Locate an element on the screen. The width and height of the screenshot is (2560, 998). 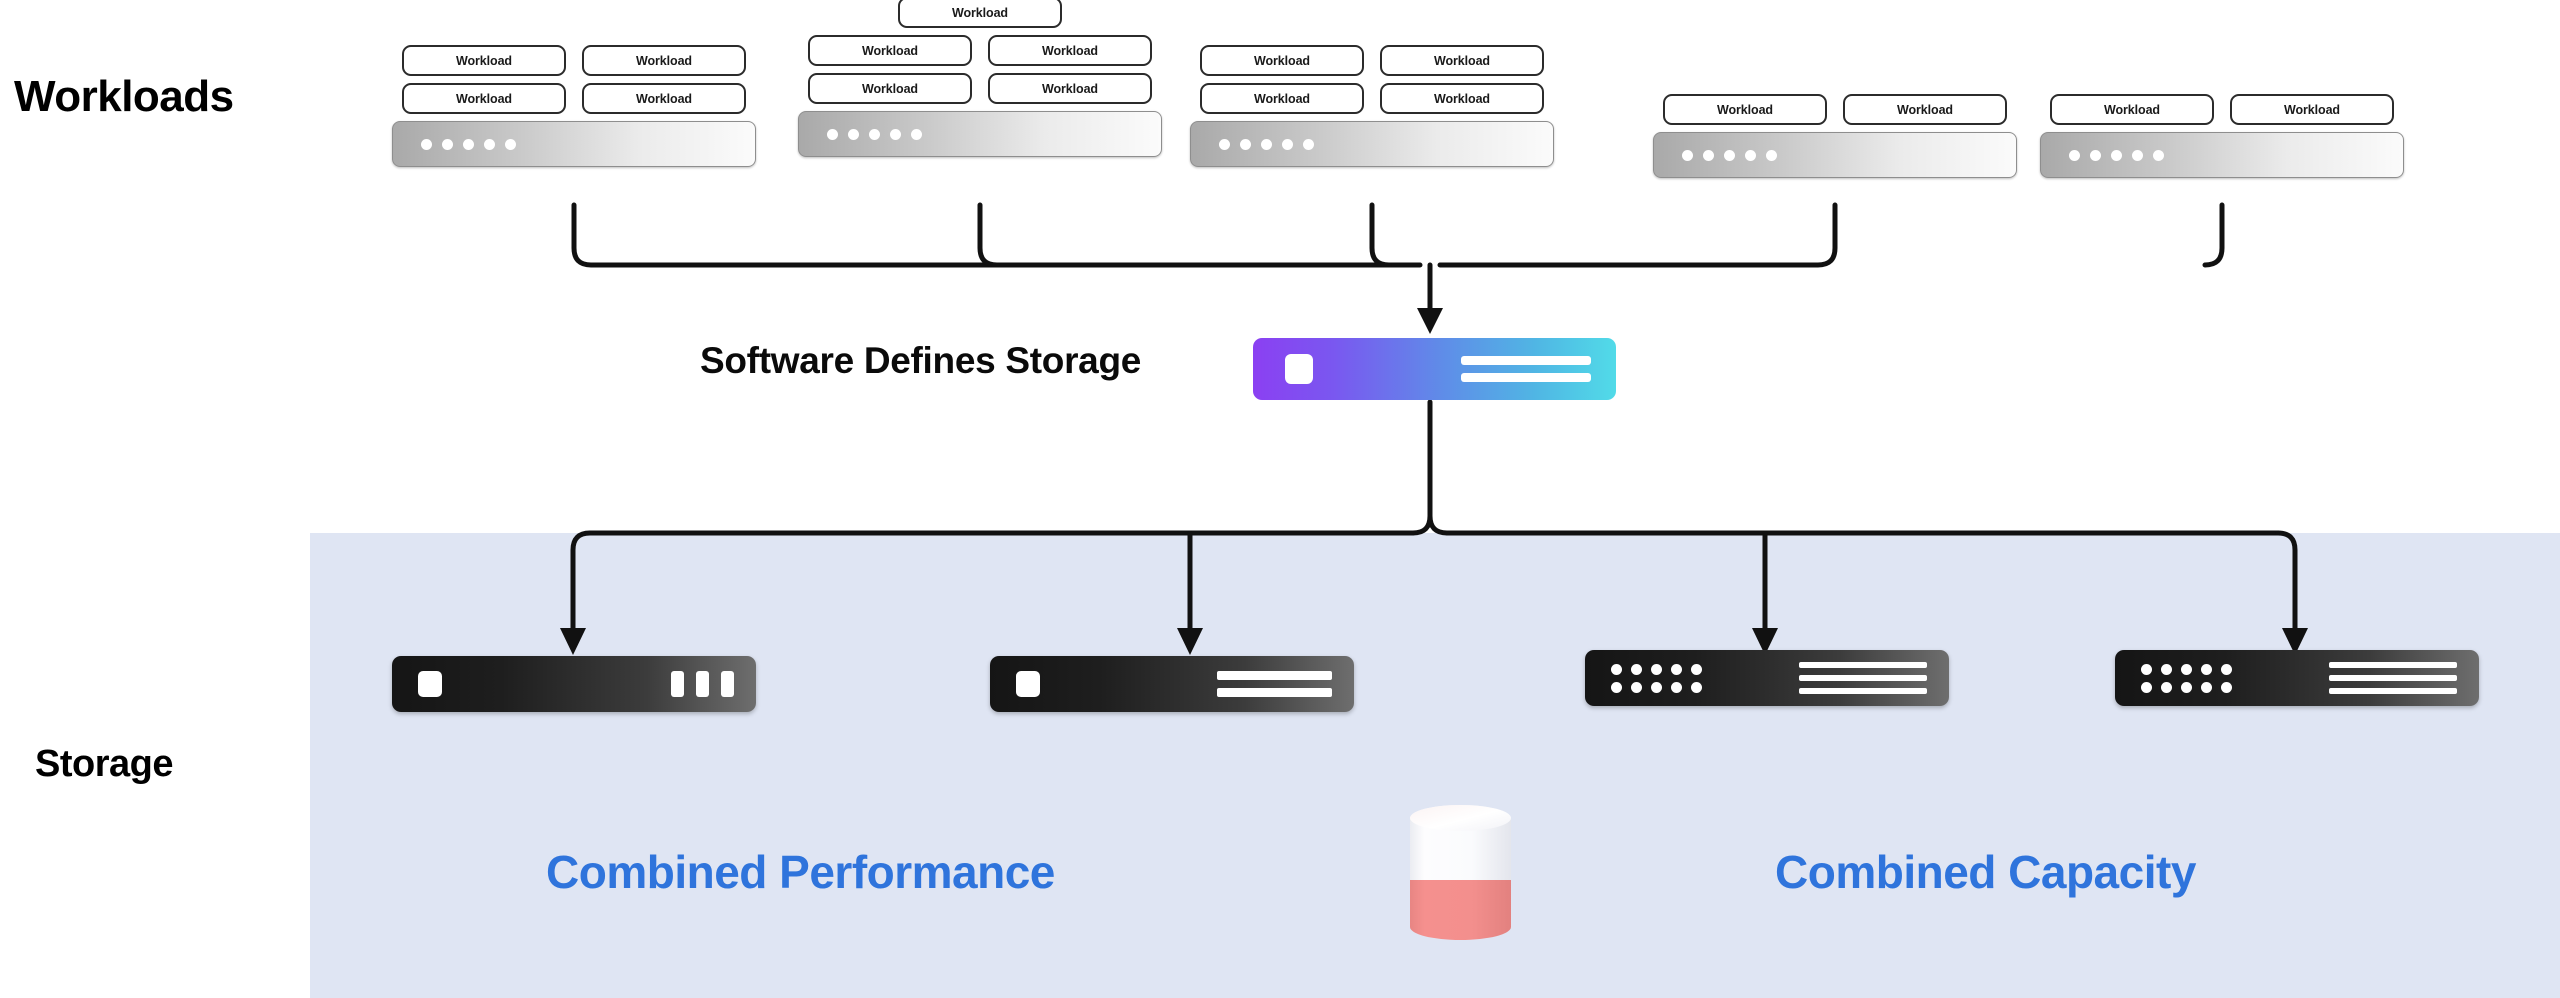
workload-cluster-5: Workload Workload is located at coordinates (2222, 136).